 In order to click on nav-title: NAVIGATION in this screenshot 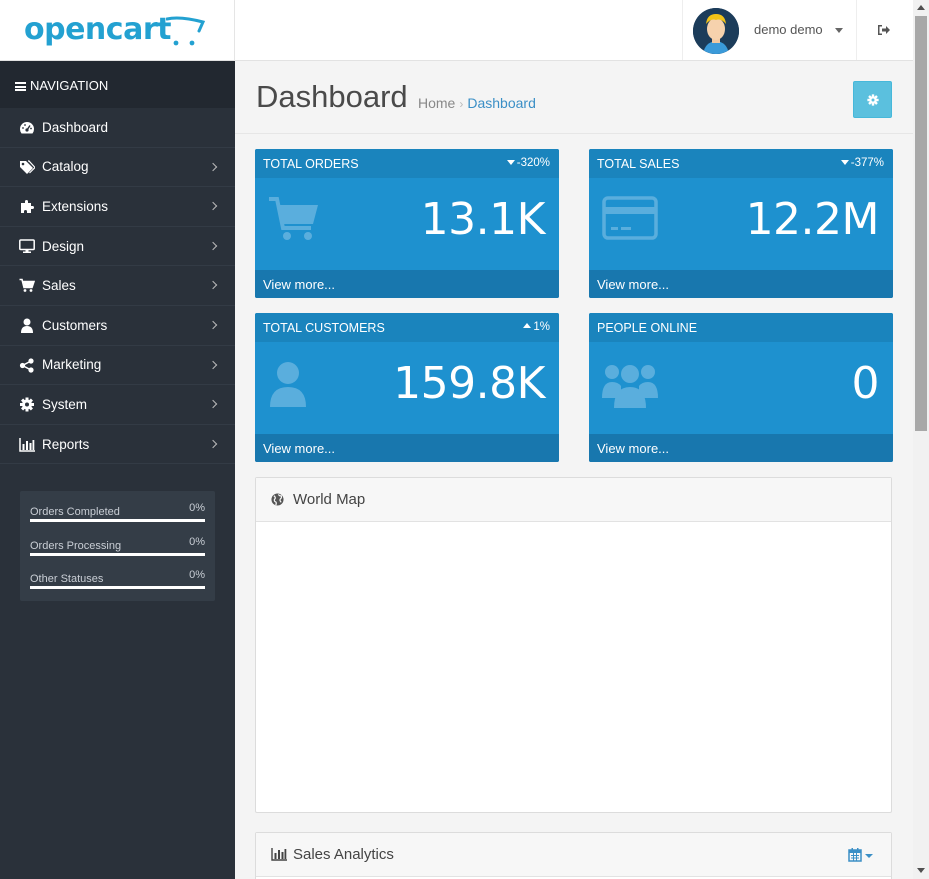, I will do `click(69, 85)`.